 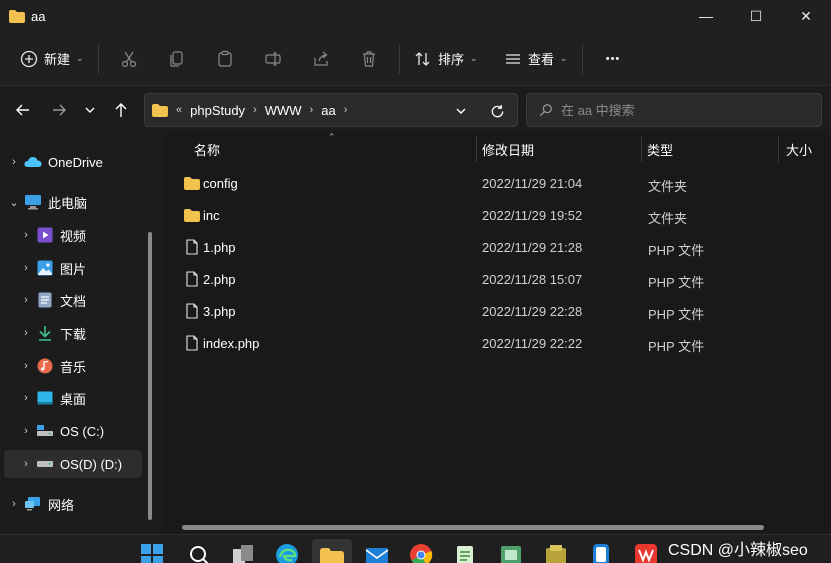 I want to click on horizontal-scrollbar, so click(x=473, y=527).